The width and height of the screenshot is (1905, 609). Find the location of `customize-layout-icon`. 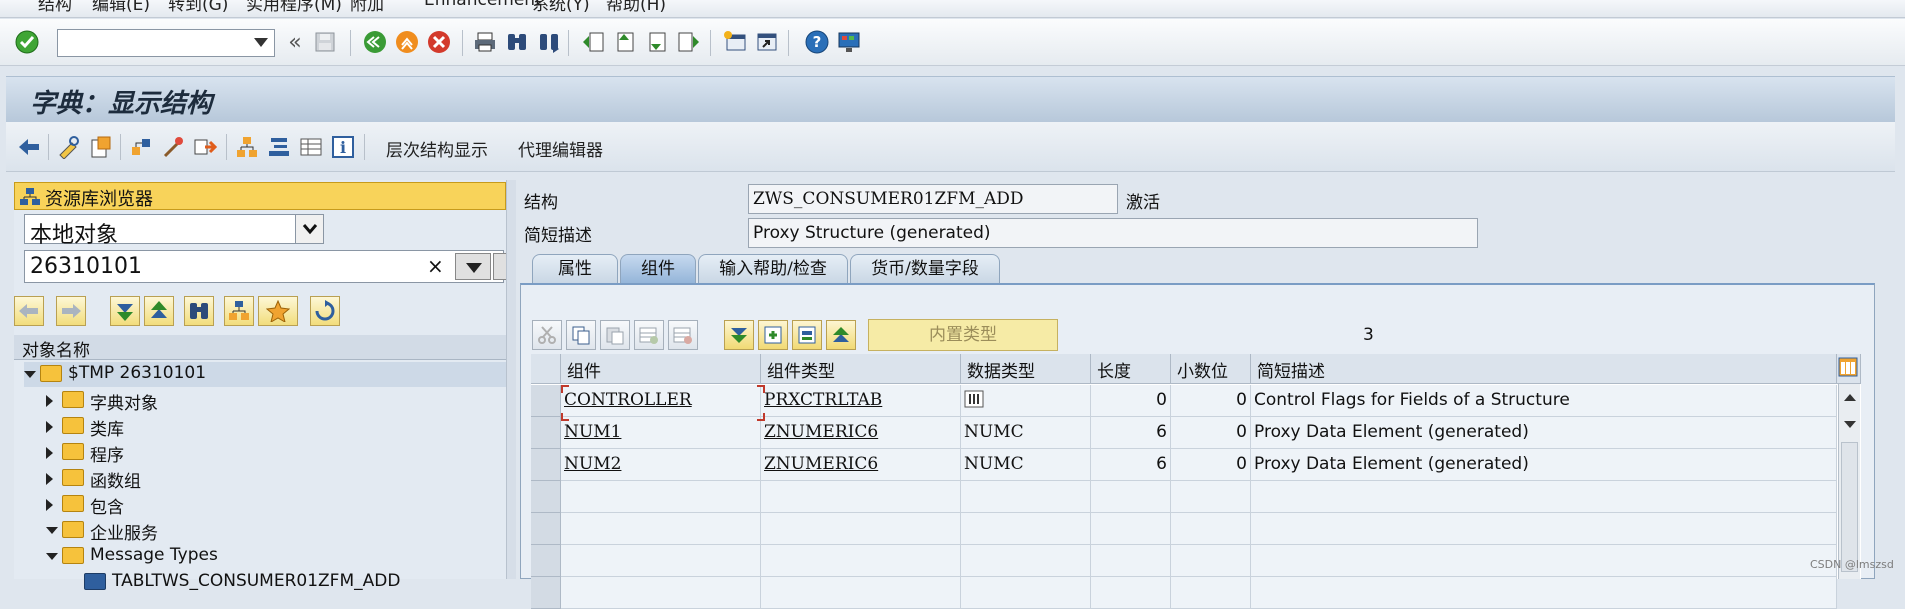

customize-layout-icon is located at coordinates (849, 42).